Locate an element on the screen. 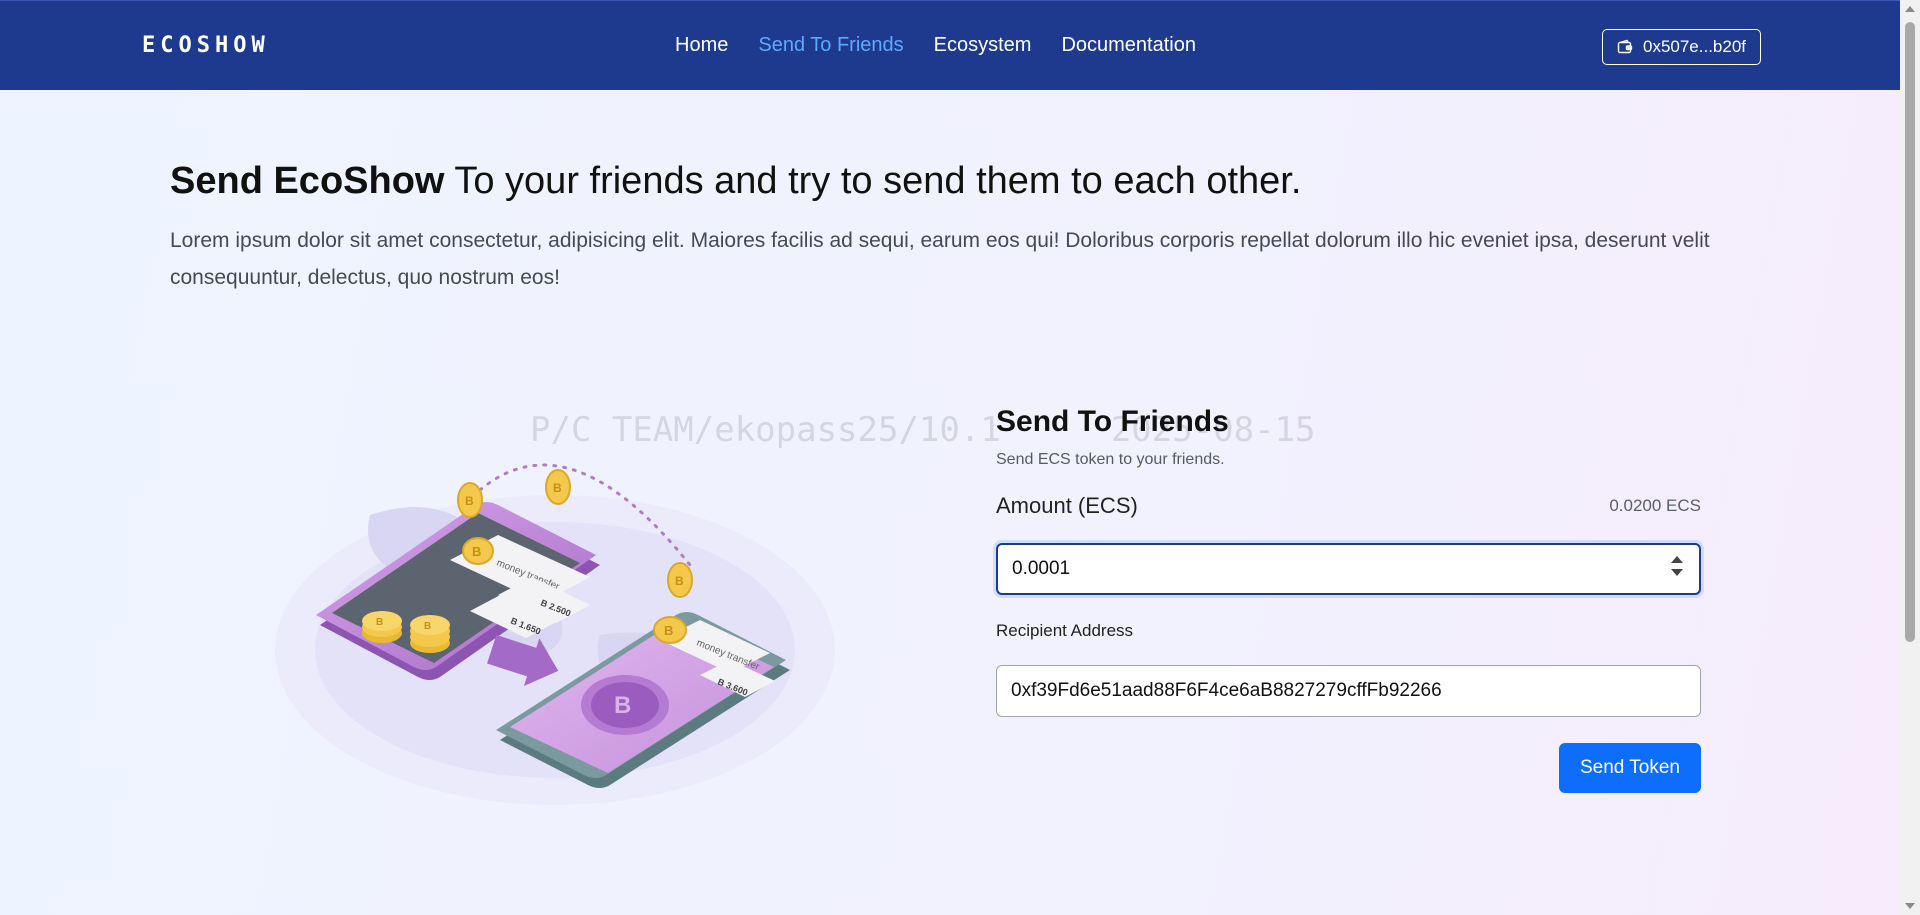 The width and height of the screenshot is (1920, 915). watermark-text: P/C TEAM/ekopass25/10.1 is located at coordinates (765, 430).